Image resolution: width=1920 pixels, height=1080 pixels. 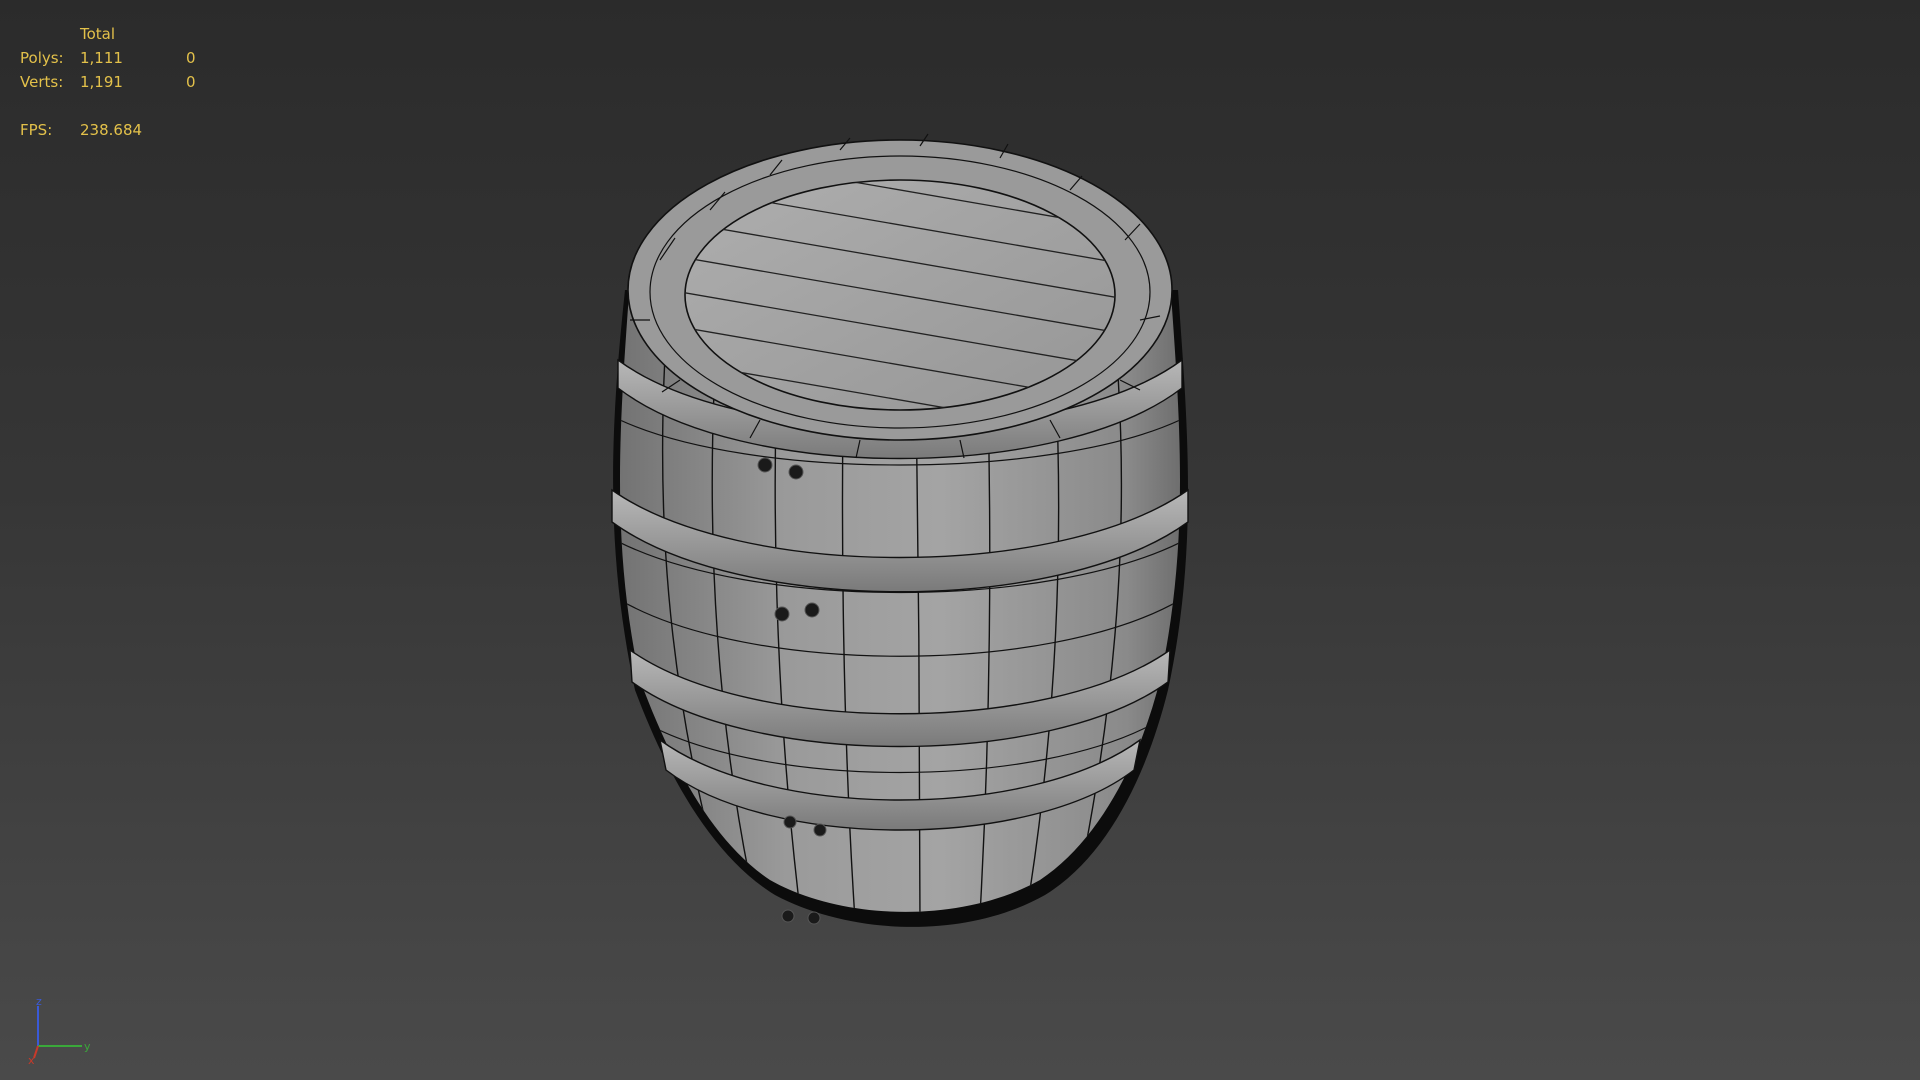 I want to click on y-axis-label: y, so click(x=87, y=1046).